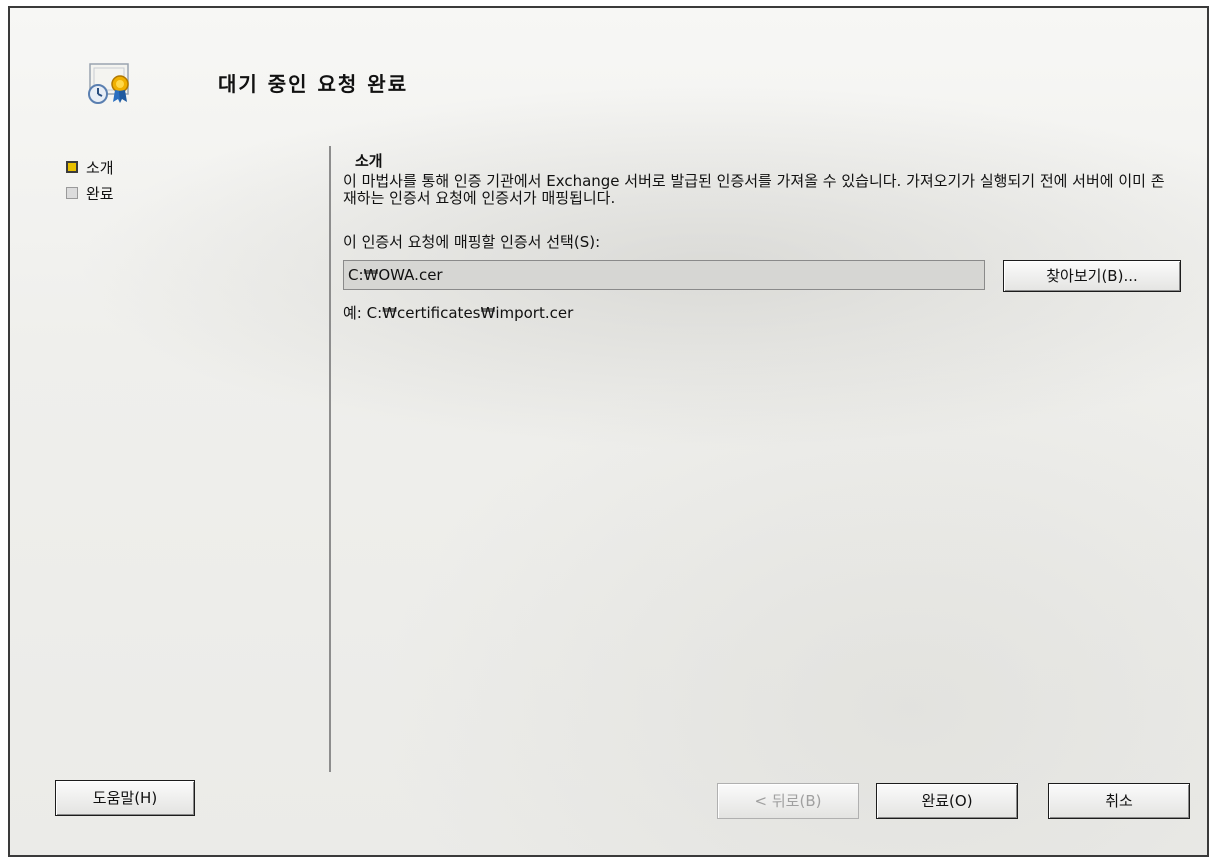 Image resolution: width=1218 pixels, height=868 pixels. Describe the element at coordinates (472, 242) in the screenshot. I see `select-certificate-label: 이 인증서 요청에 매핑할 인증서 선택(S):` at that location.